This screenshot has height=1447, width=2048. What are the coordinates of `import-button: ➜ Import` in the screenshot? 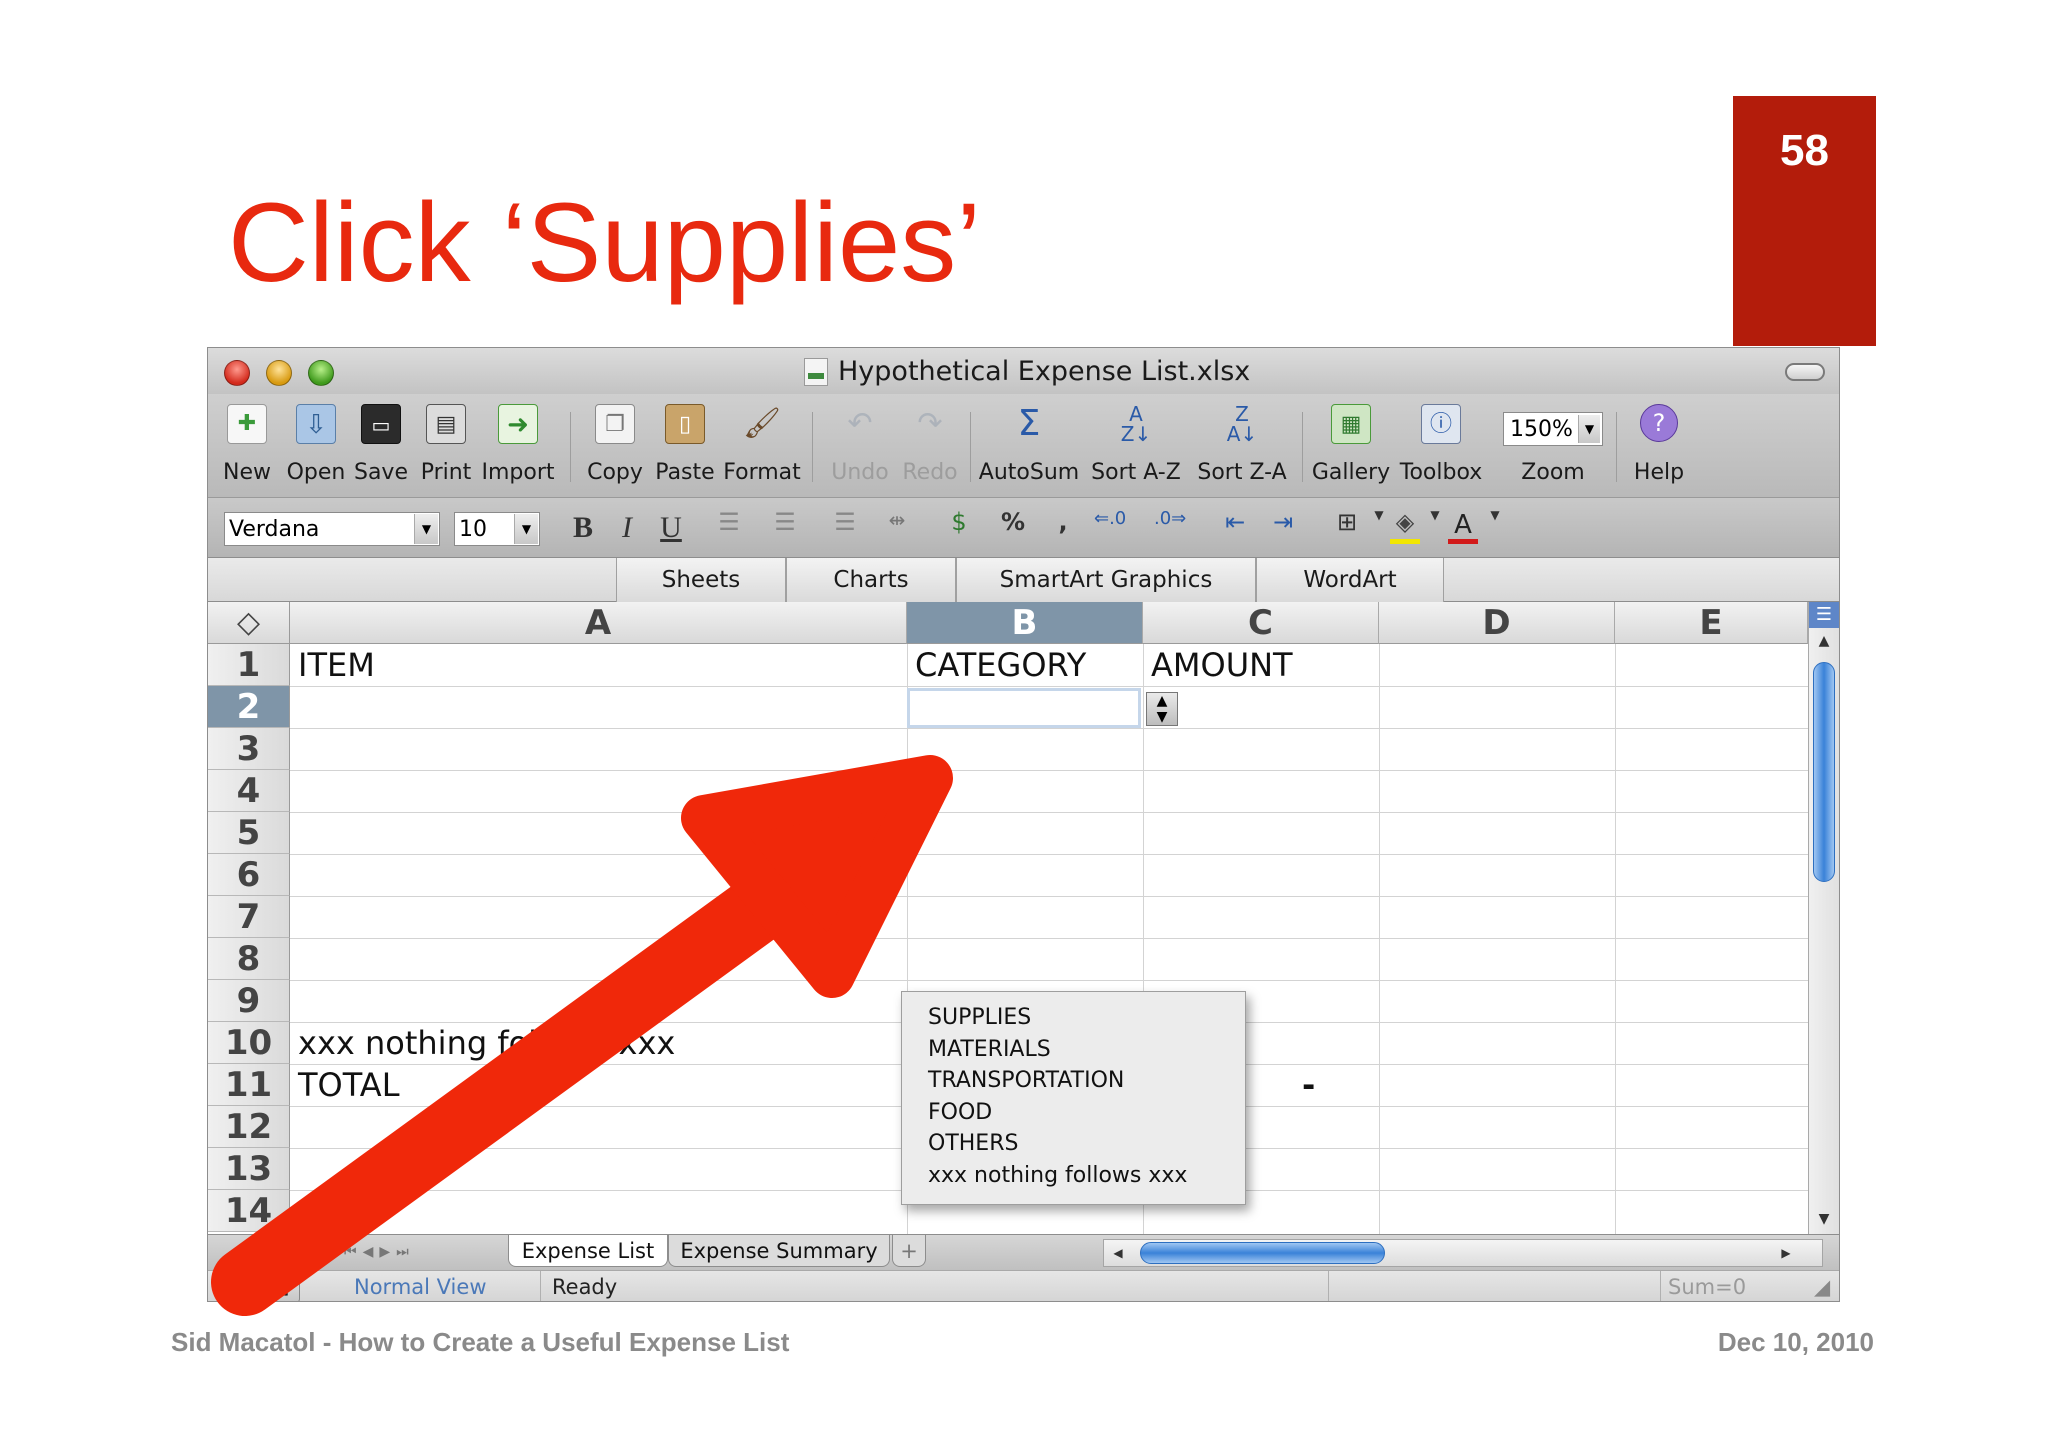 It's located at (518, 447).